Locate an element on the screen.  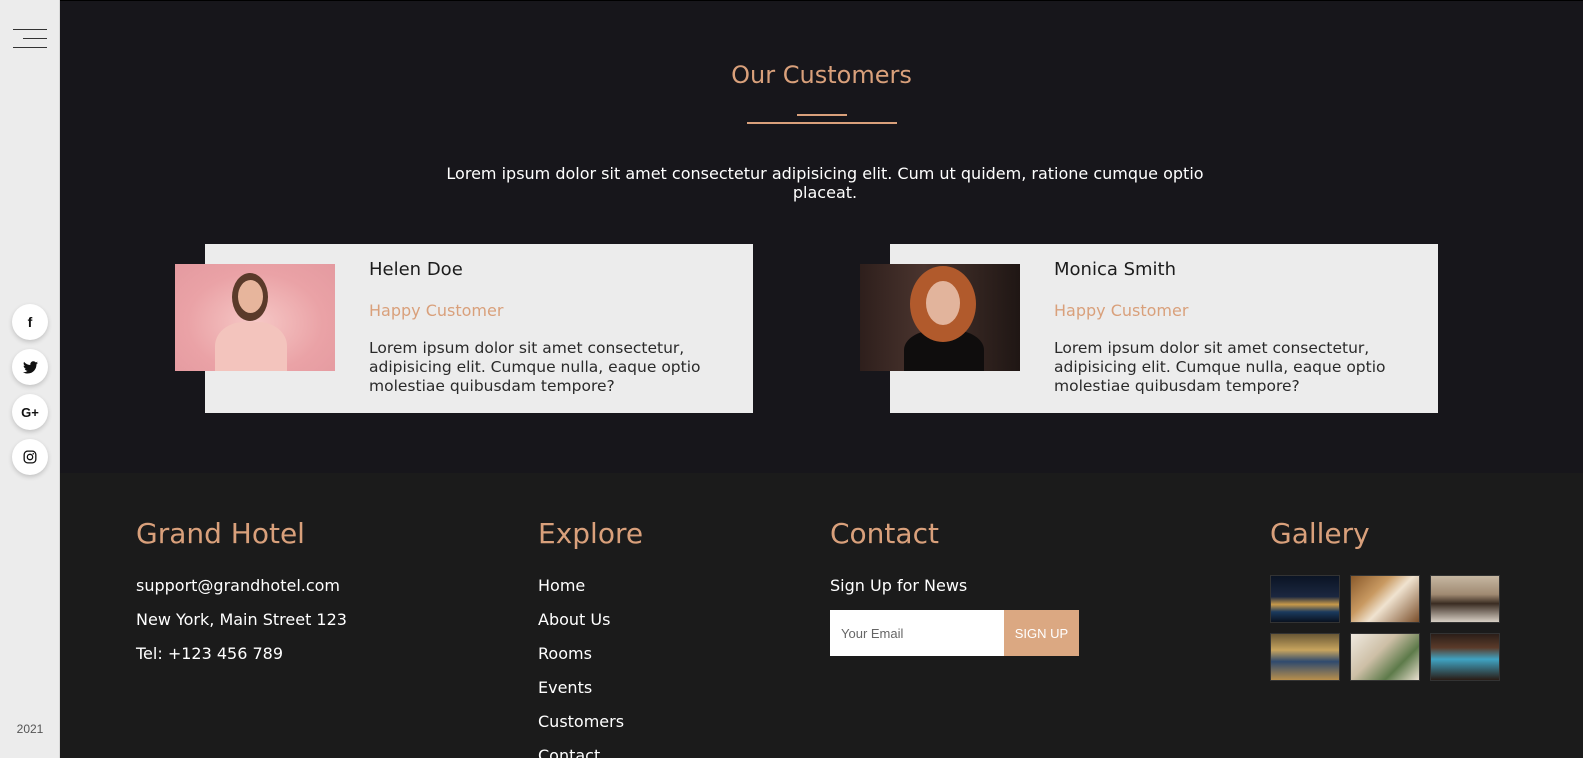
footer-link-events: Events is located at coordinates (590, 688).